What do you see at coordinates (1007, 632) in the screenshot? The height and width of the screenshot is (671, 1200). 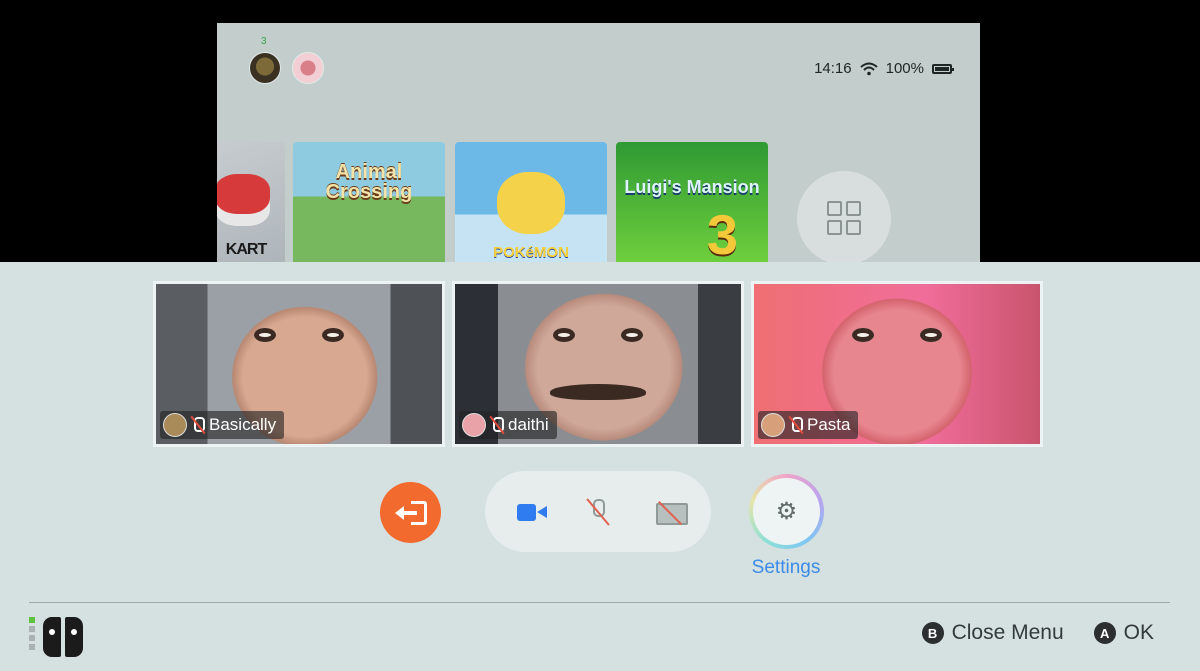 I see `hint-label: Close Menu` at bounding box center [1007, 632].